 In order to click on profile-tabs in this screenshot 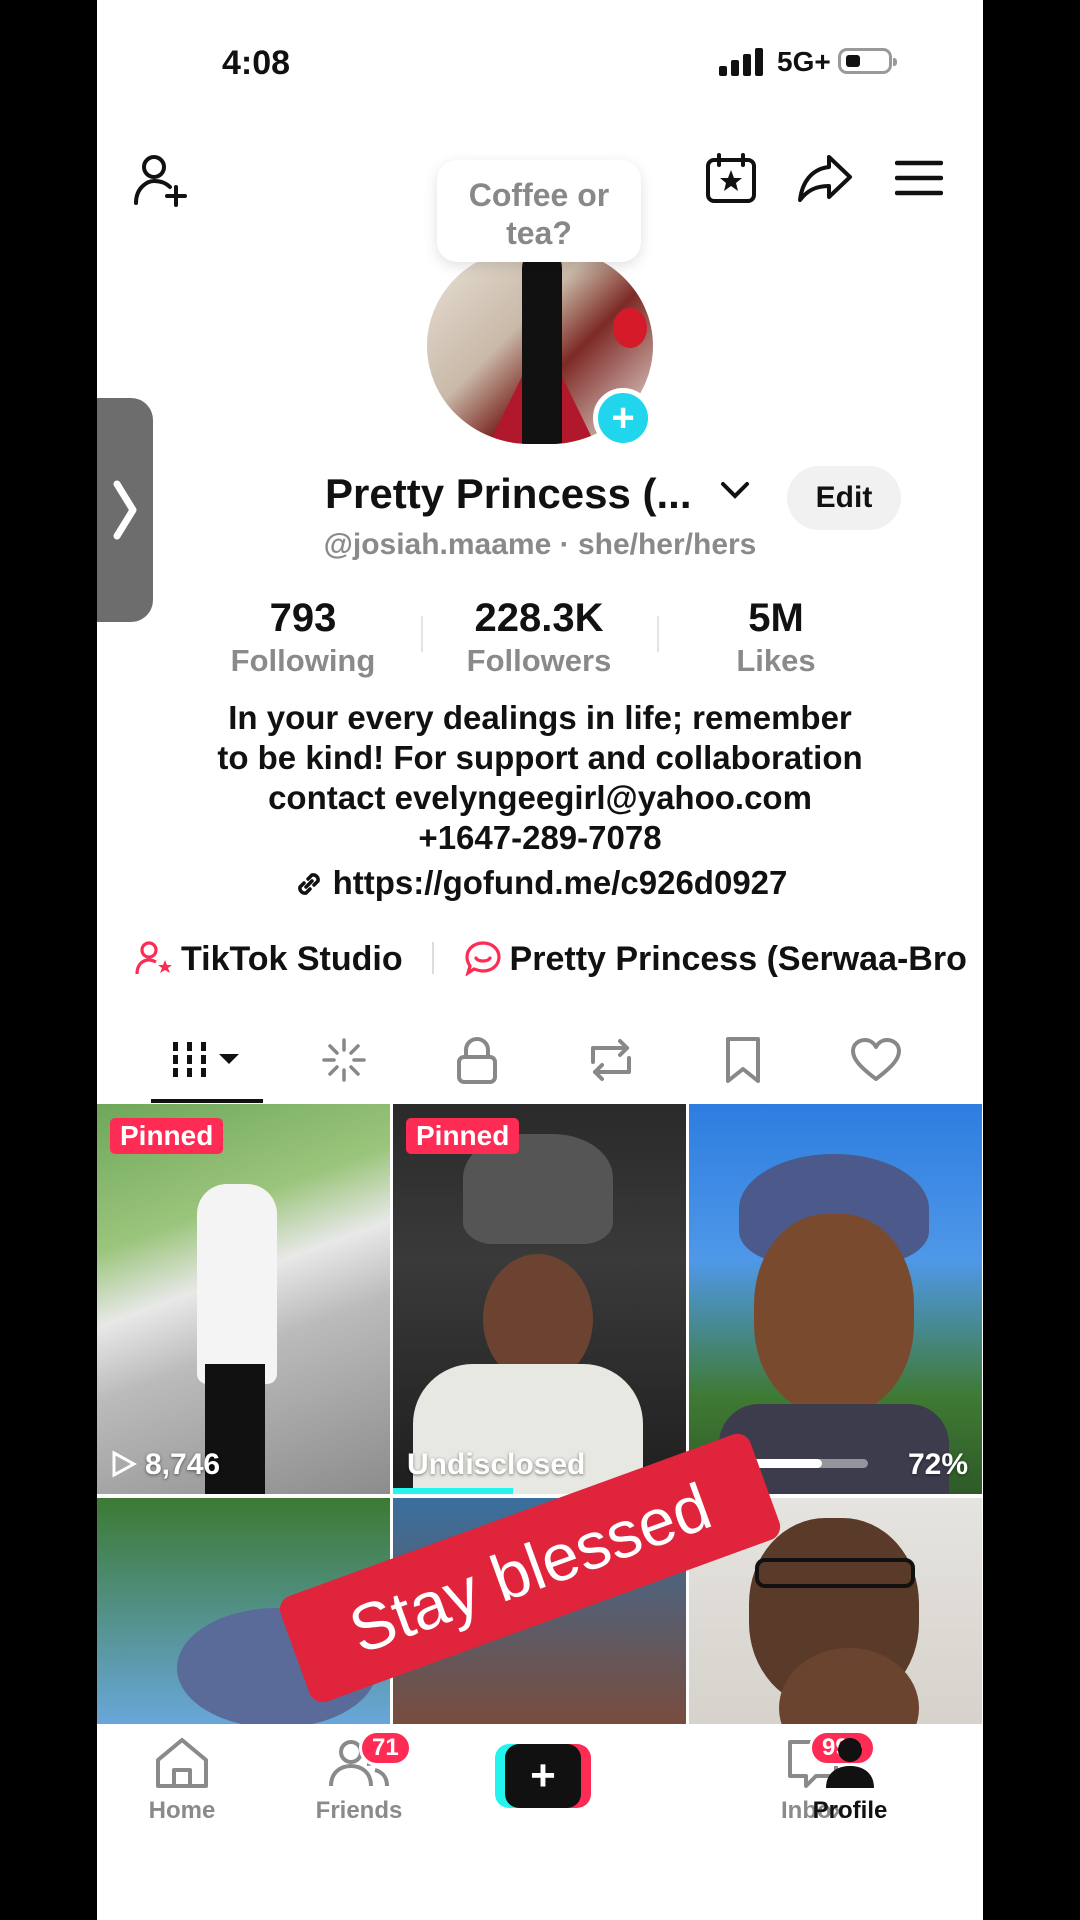, I will do `click(540, 1062)`.